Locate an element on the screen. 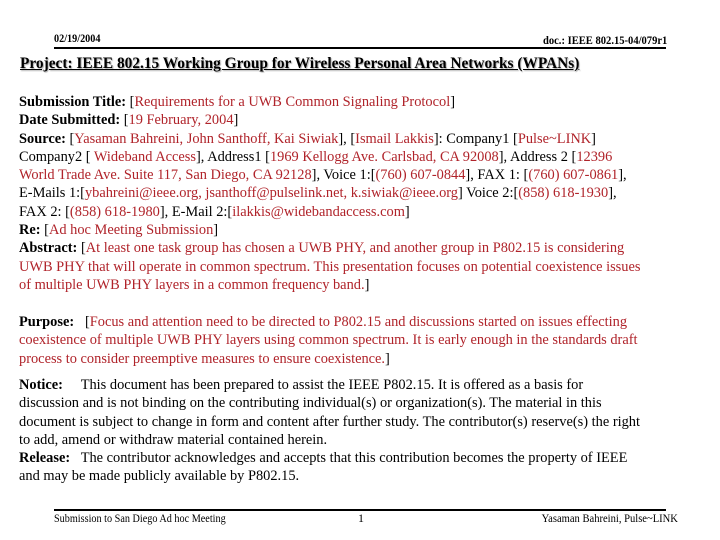 The width and height of the screenshot is (720, 540). footer-right: Yasaman Bahreini, Pulse~LINK is located at coordinates (609, 518).